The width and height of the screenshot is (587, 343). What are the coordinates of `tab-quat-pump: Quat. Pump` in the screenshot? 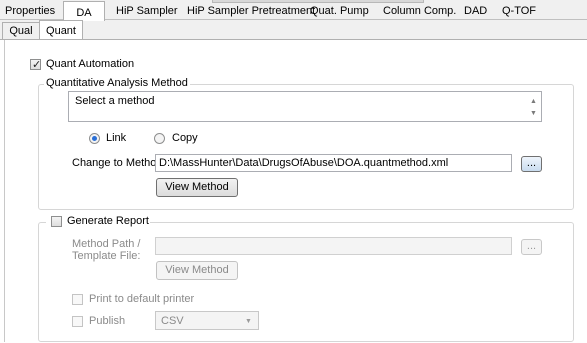 It's located at (339, 11).